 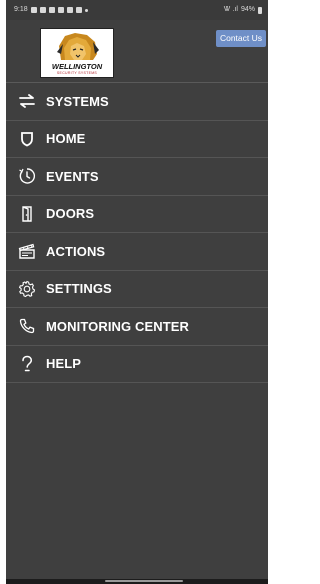 What do you see at coordinates (240, 38) in the screenshot?
I see `contact-us-button: Contact Us` at bounding box center [240, 38].